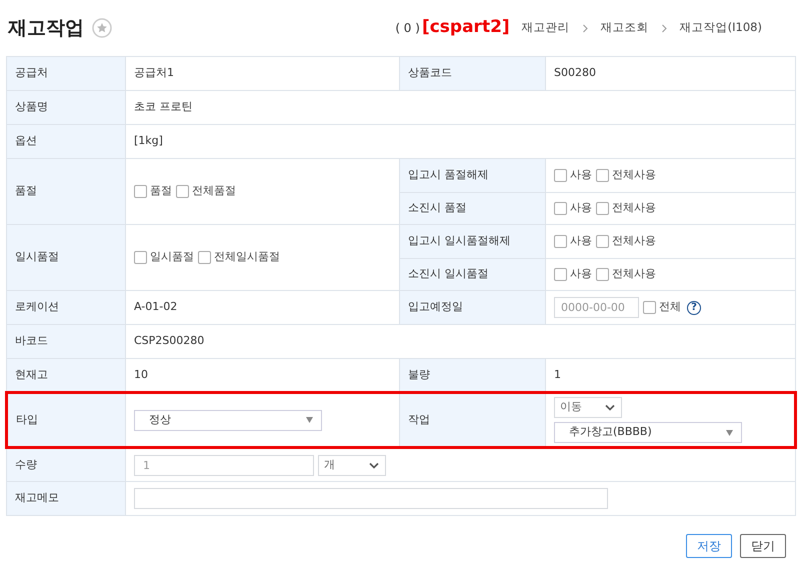 This screenshot has width=800, height=565. What do you see at coordinates (694, 307) in the screenshot?
I see `help-icon: ?` at bounding box center [694, 307].